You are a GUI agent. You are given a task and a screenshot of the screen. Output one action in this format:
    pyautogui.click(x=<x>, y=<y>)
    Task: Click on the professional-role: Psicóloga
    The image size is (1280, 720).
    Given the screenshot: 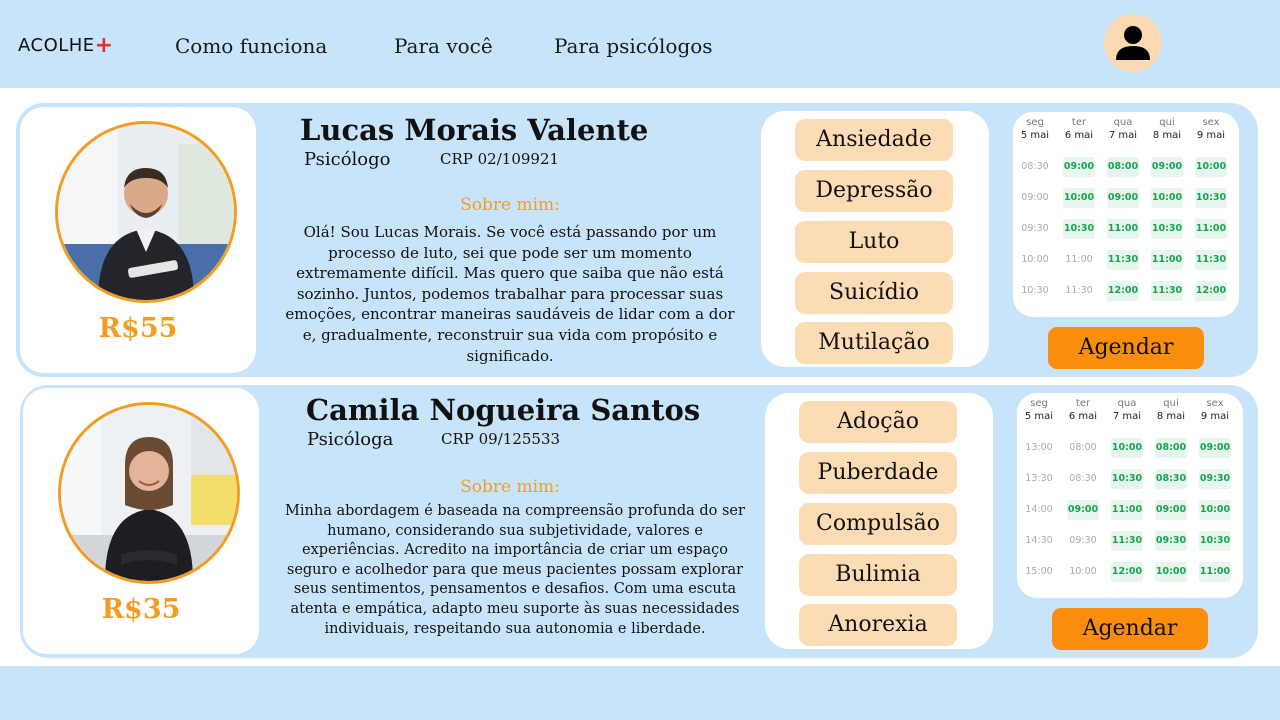 What is the action you would take?
    pyautogui.click(x=350, y=439)
    